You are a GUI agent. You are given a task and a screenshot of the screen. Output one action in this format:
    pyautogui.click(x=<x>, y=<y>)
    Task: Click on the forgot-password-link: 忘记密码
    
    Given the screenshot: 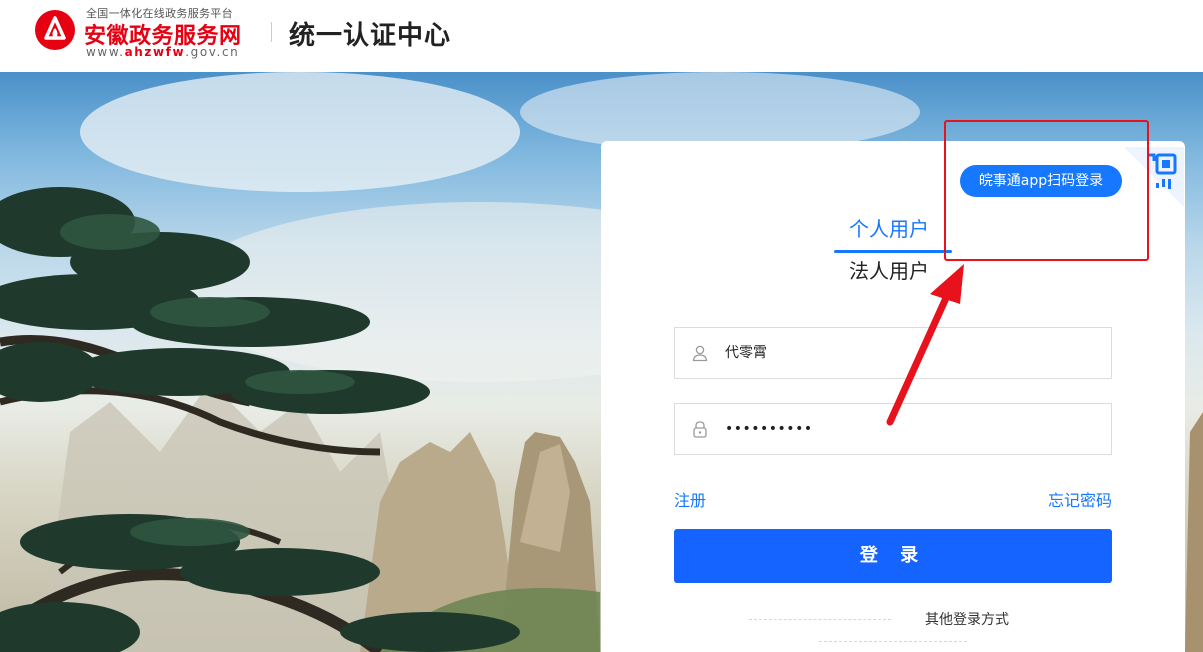 What is the action you would take?
    pyautogui.click(x=1080, y=499)
    